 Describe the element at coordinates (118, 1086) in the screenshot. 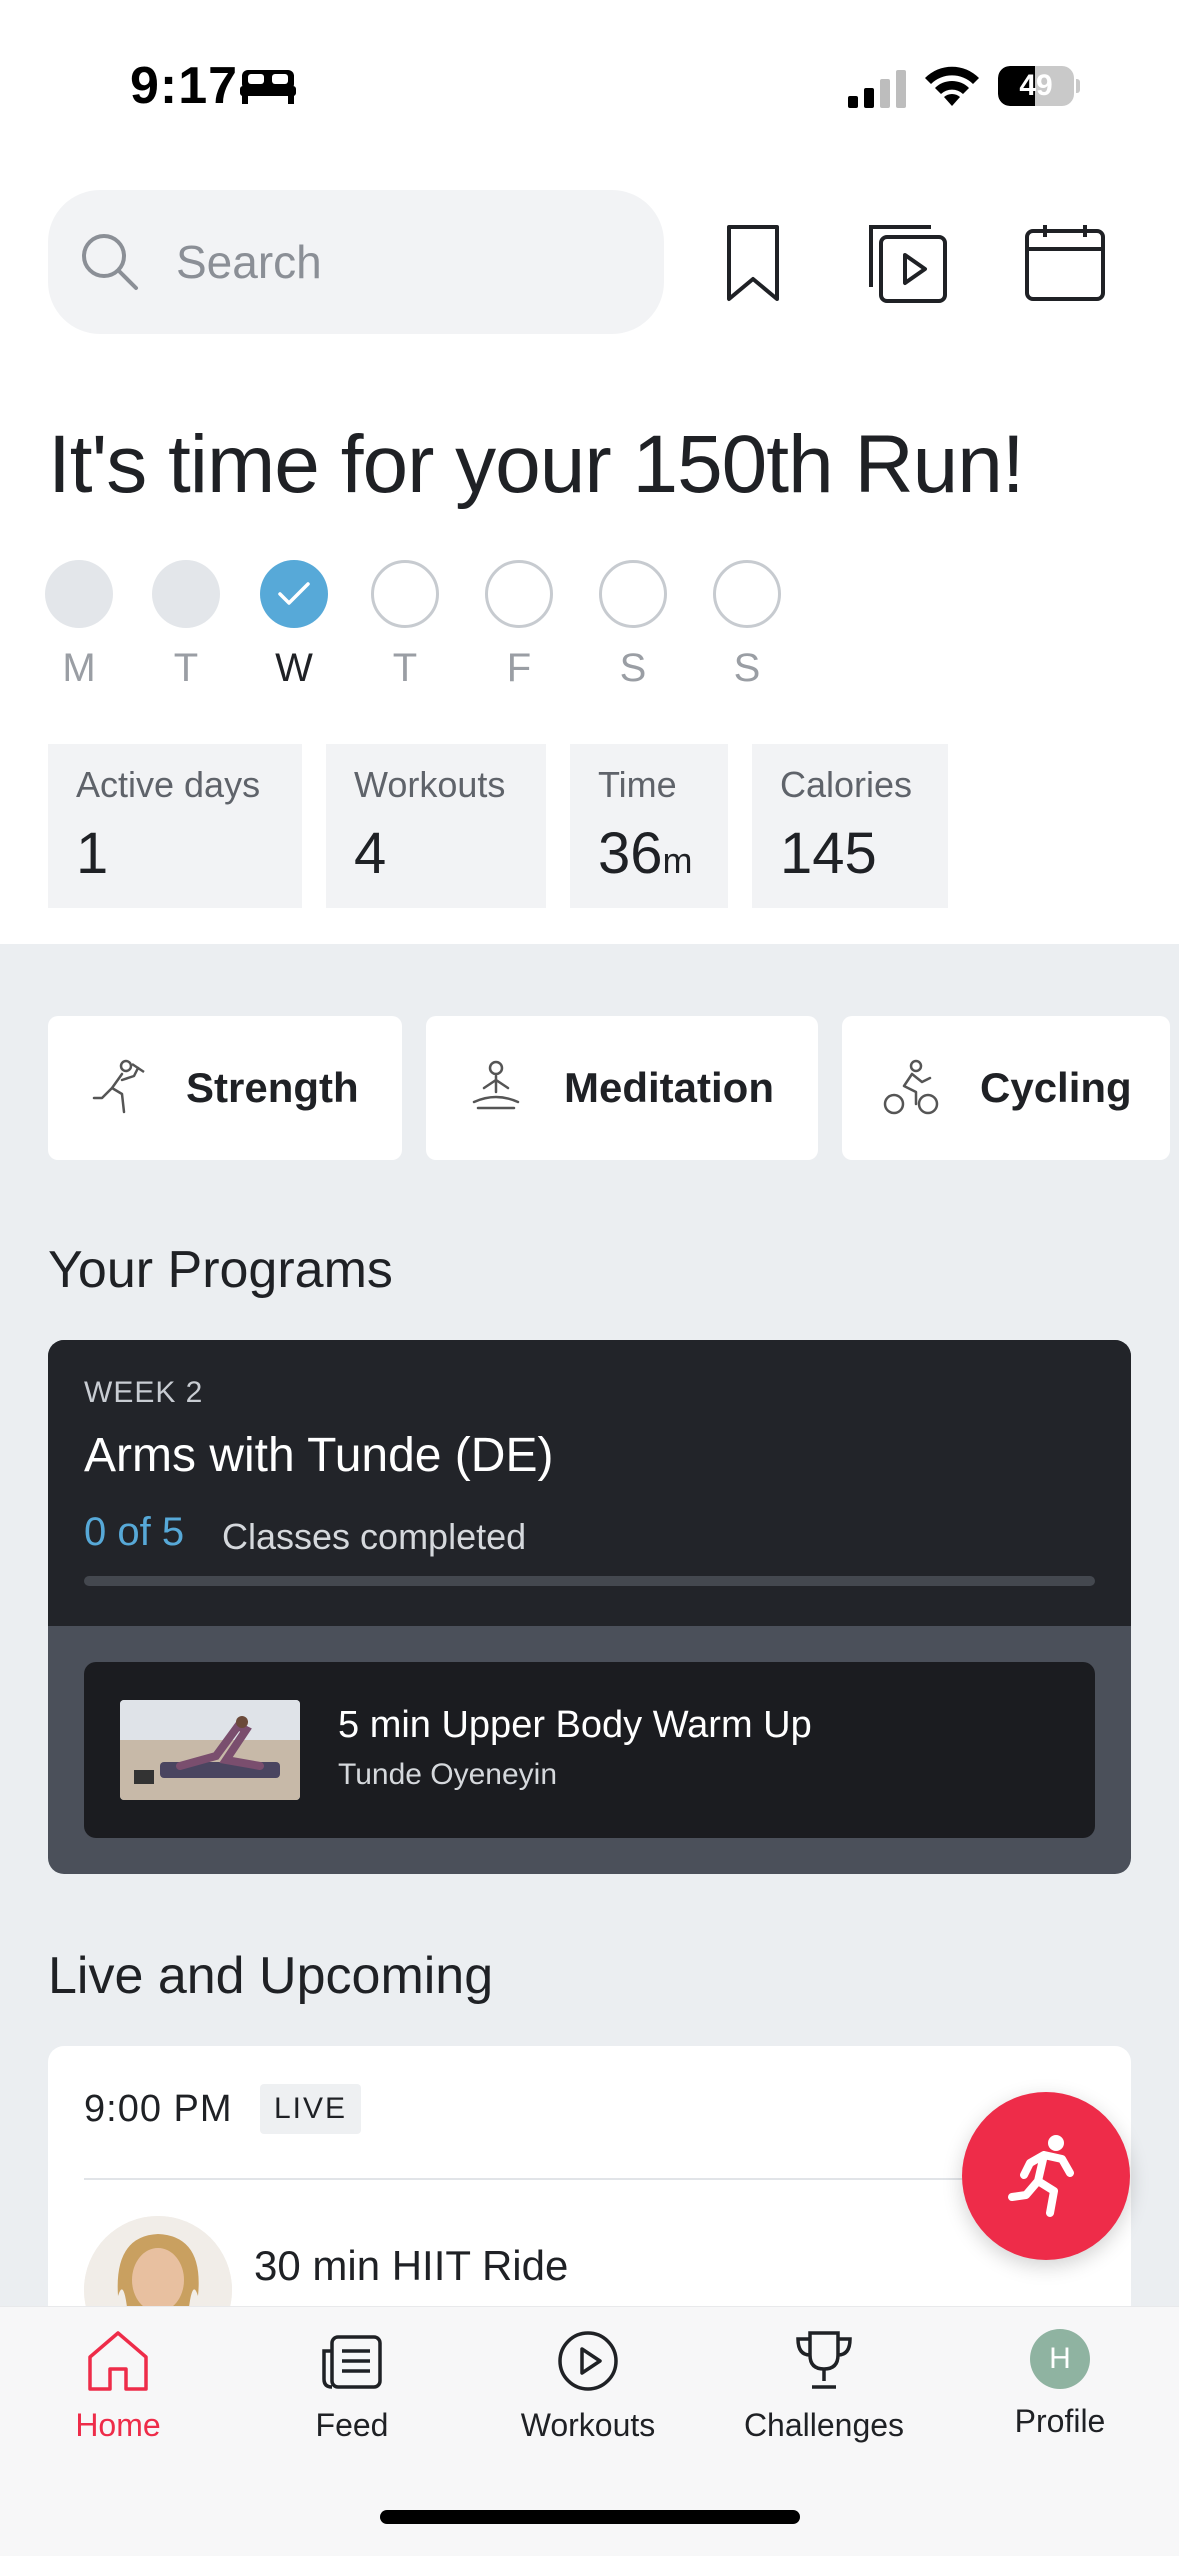

I see `strength-icon` at that location.